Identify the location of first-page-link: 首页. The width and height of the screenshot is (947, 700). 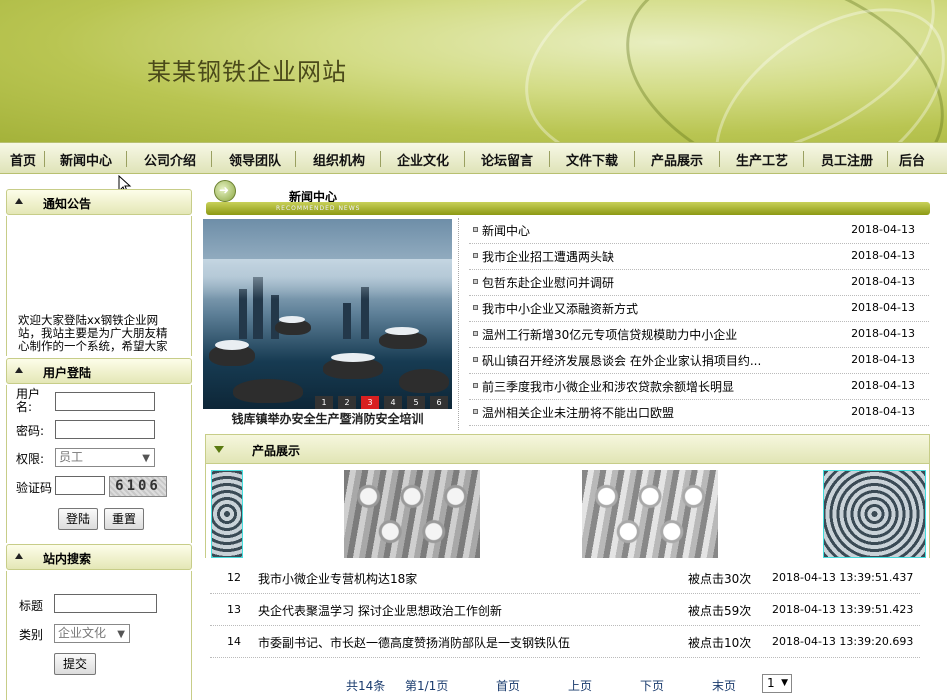
(508, 685).